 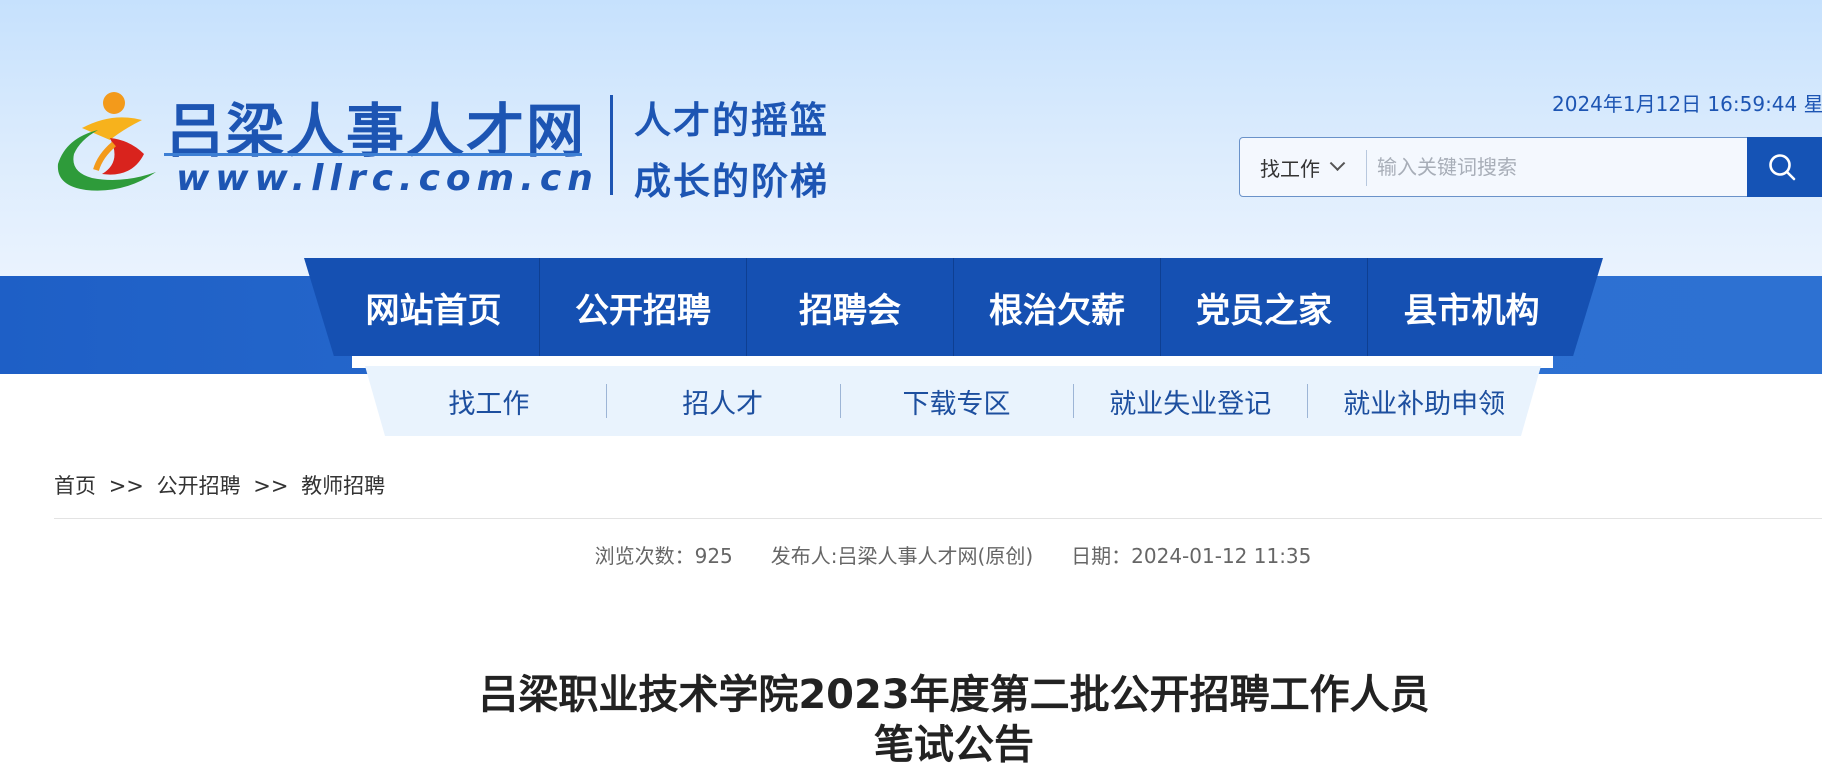 I want to click on publisher-label: 发布人:, so click(x=804, y=556).